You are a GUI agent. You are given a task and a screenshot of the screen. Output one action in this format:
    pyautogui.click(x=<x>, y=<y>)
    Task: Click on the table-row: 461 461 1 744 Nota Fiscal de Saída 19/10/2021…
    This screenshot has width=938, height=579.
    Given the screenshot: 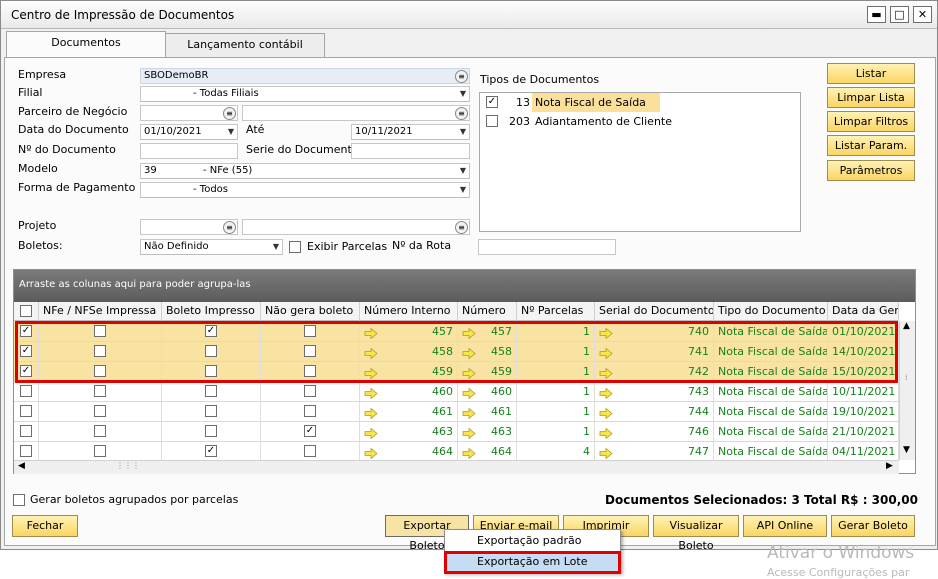 What is the action you would take?
    pyautogui.click(x=456, y=412)
    